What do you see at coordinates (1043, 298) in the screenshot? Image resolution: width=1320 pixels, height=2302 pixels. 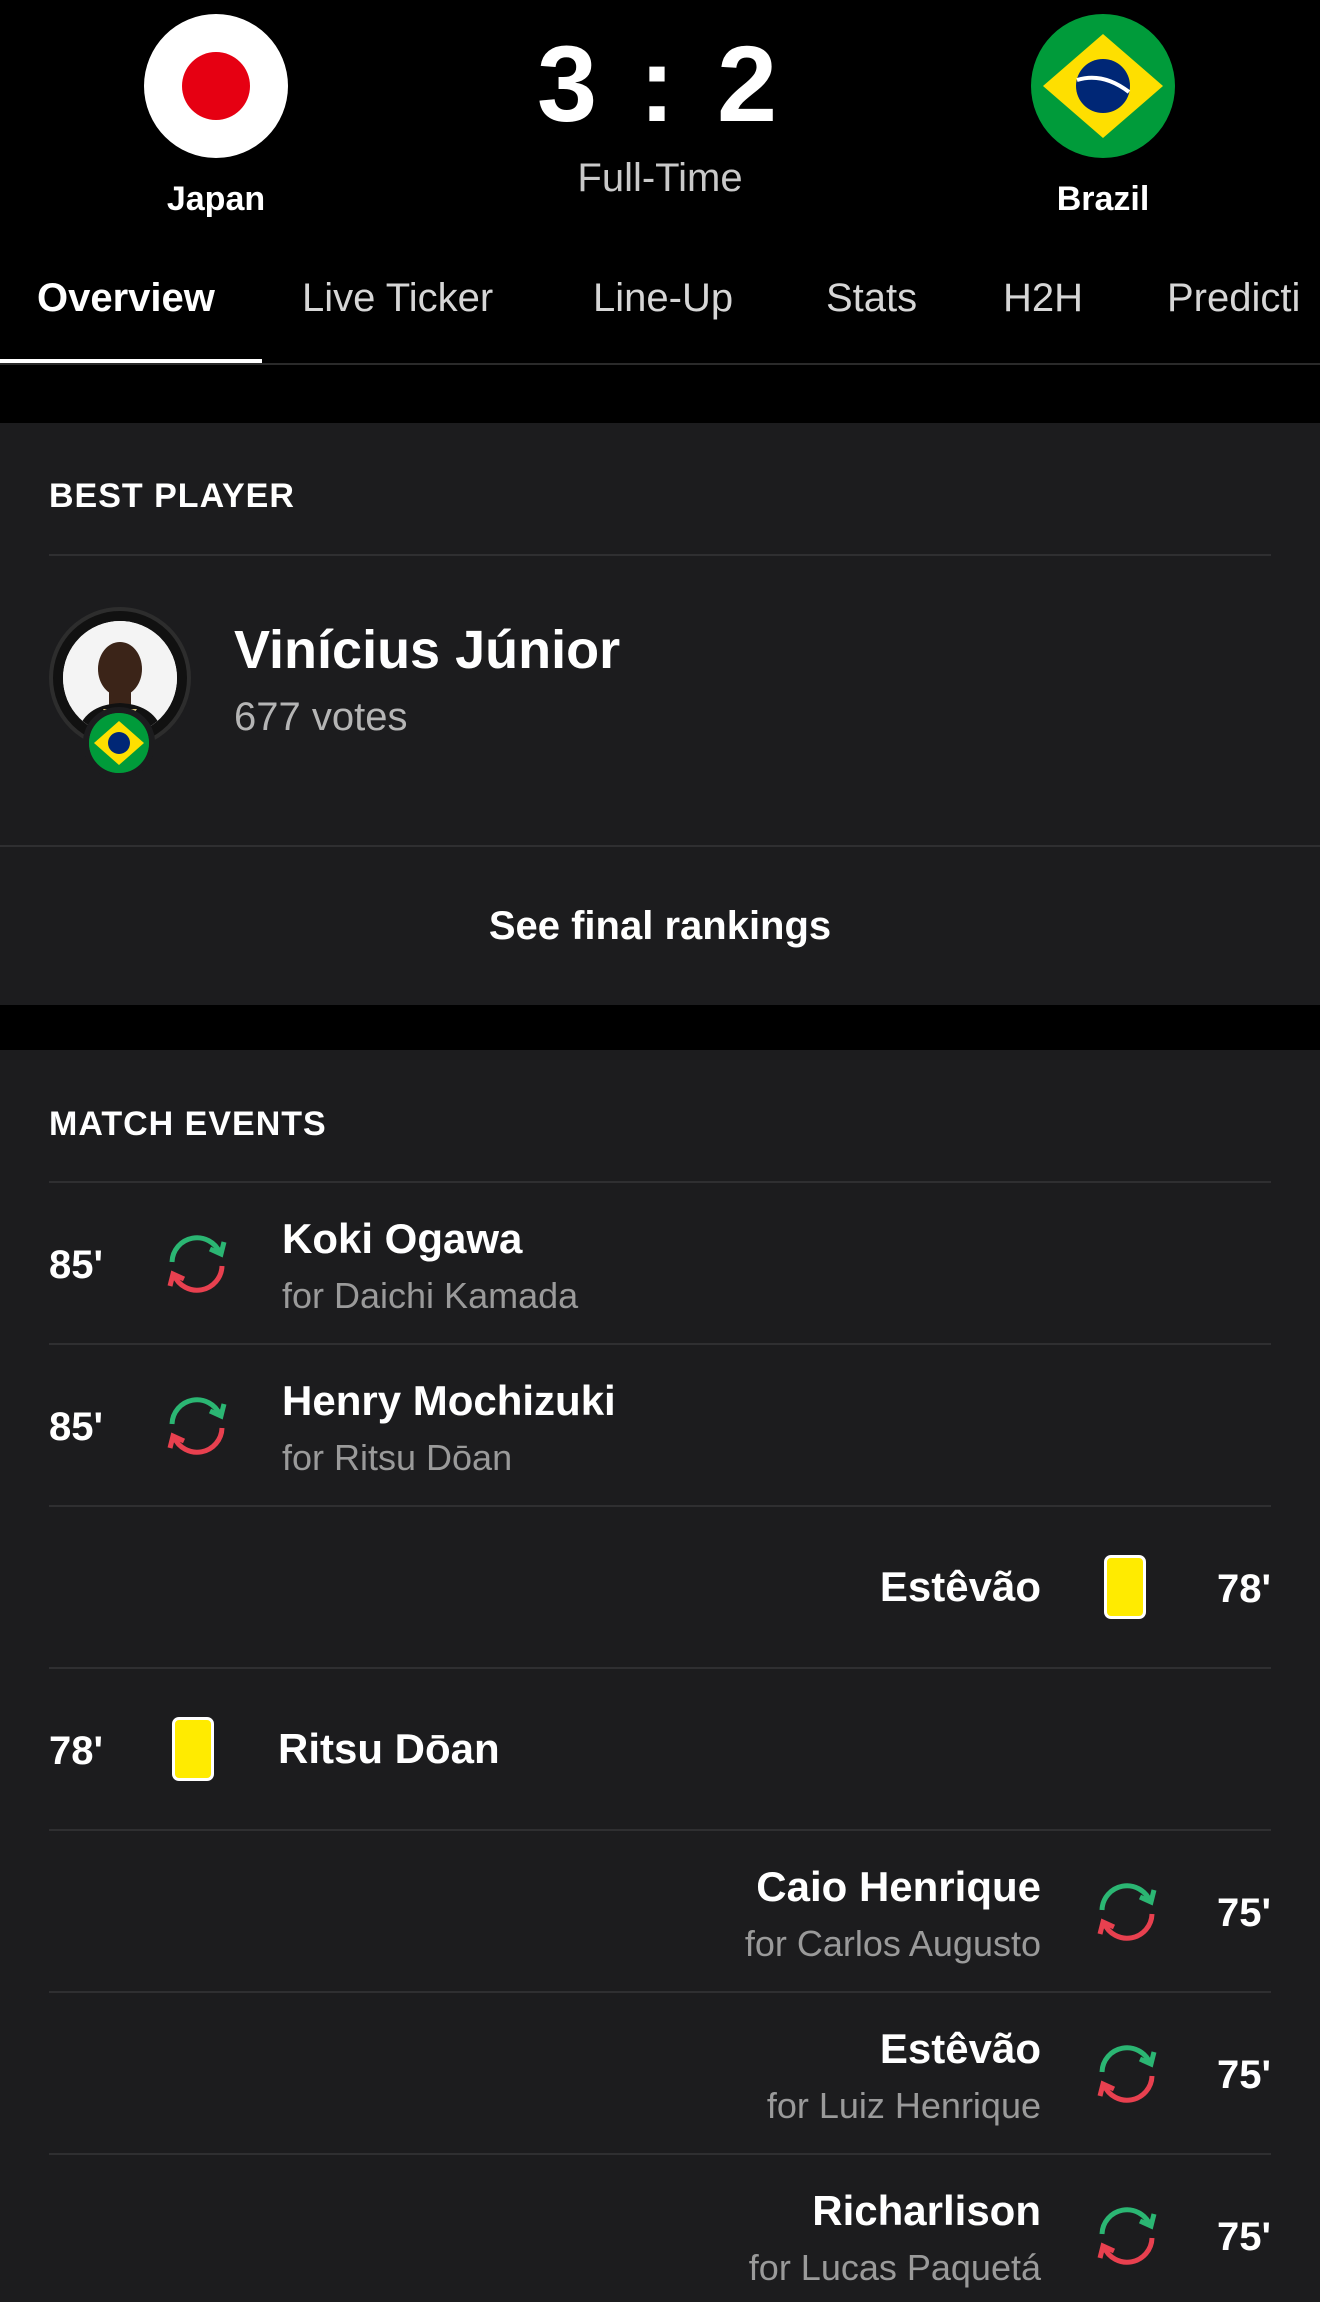 I see `tab-h2h: H2H` at bounding box center [1043, 298].